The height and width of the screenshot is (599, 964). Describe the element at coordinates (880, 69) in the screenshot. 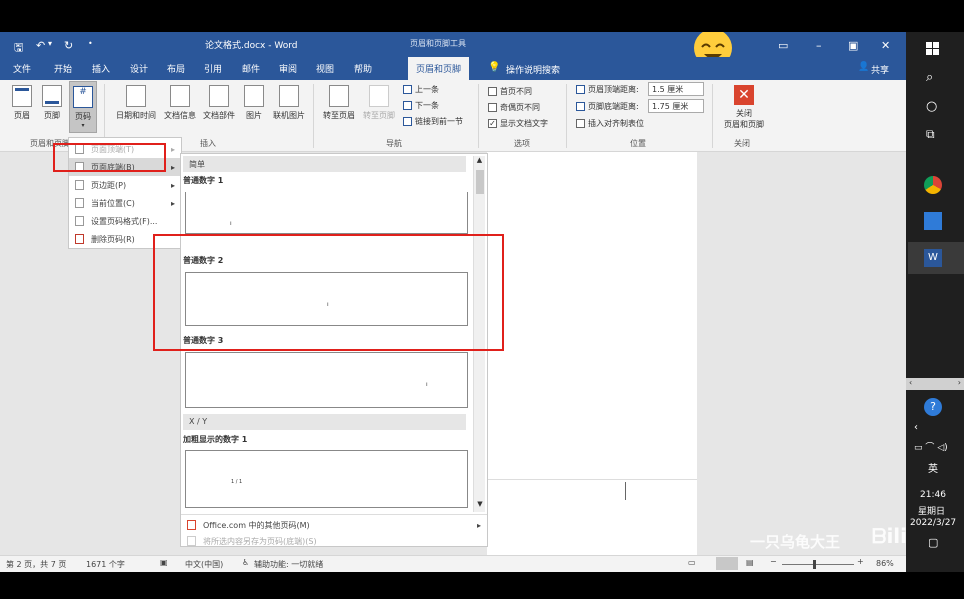

I see `share-button: 共享` at that location.